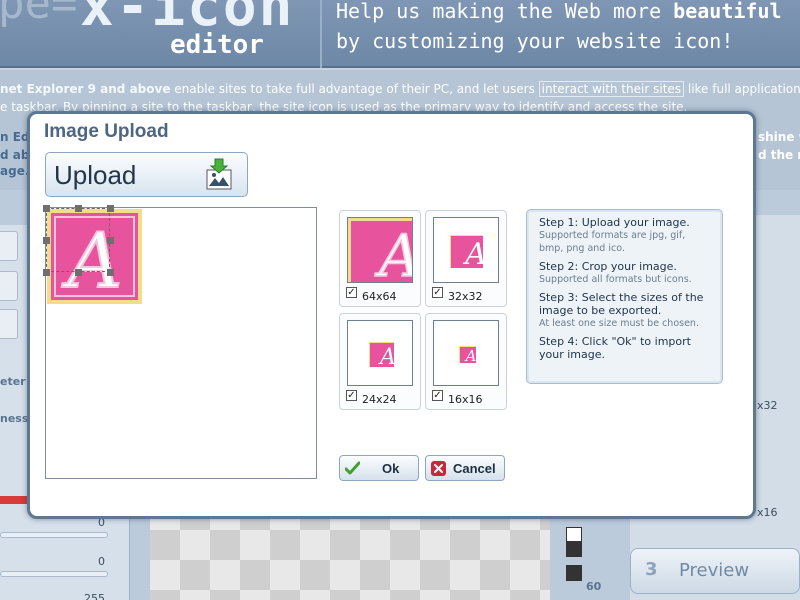  What do you see at coordinates (779, 137) in the screenshot?
I see `intro-fragment: shine w` at bounding box center [779, 137].